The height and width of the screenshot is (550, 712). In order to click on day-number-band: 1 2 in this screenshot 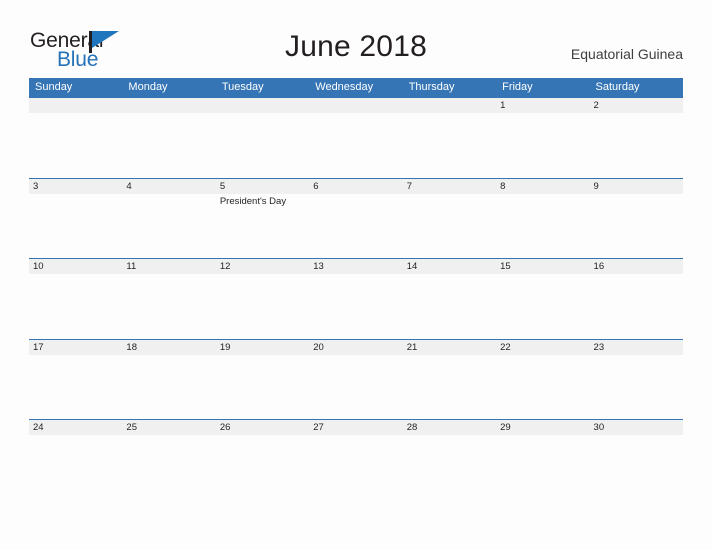, I will do `click(356, 105)`.